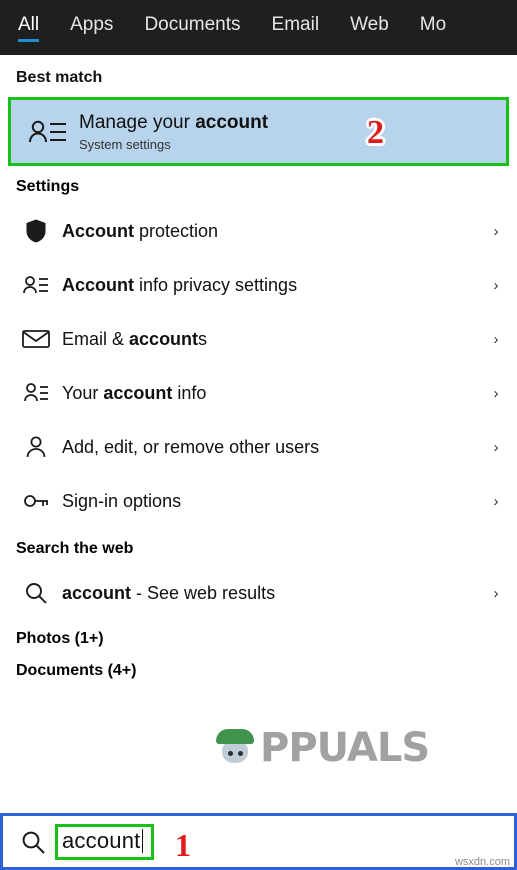  I want to click on group-documents-heading: Documents (4+), so click(258, 668).